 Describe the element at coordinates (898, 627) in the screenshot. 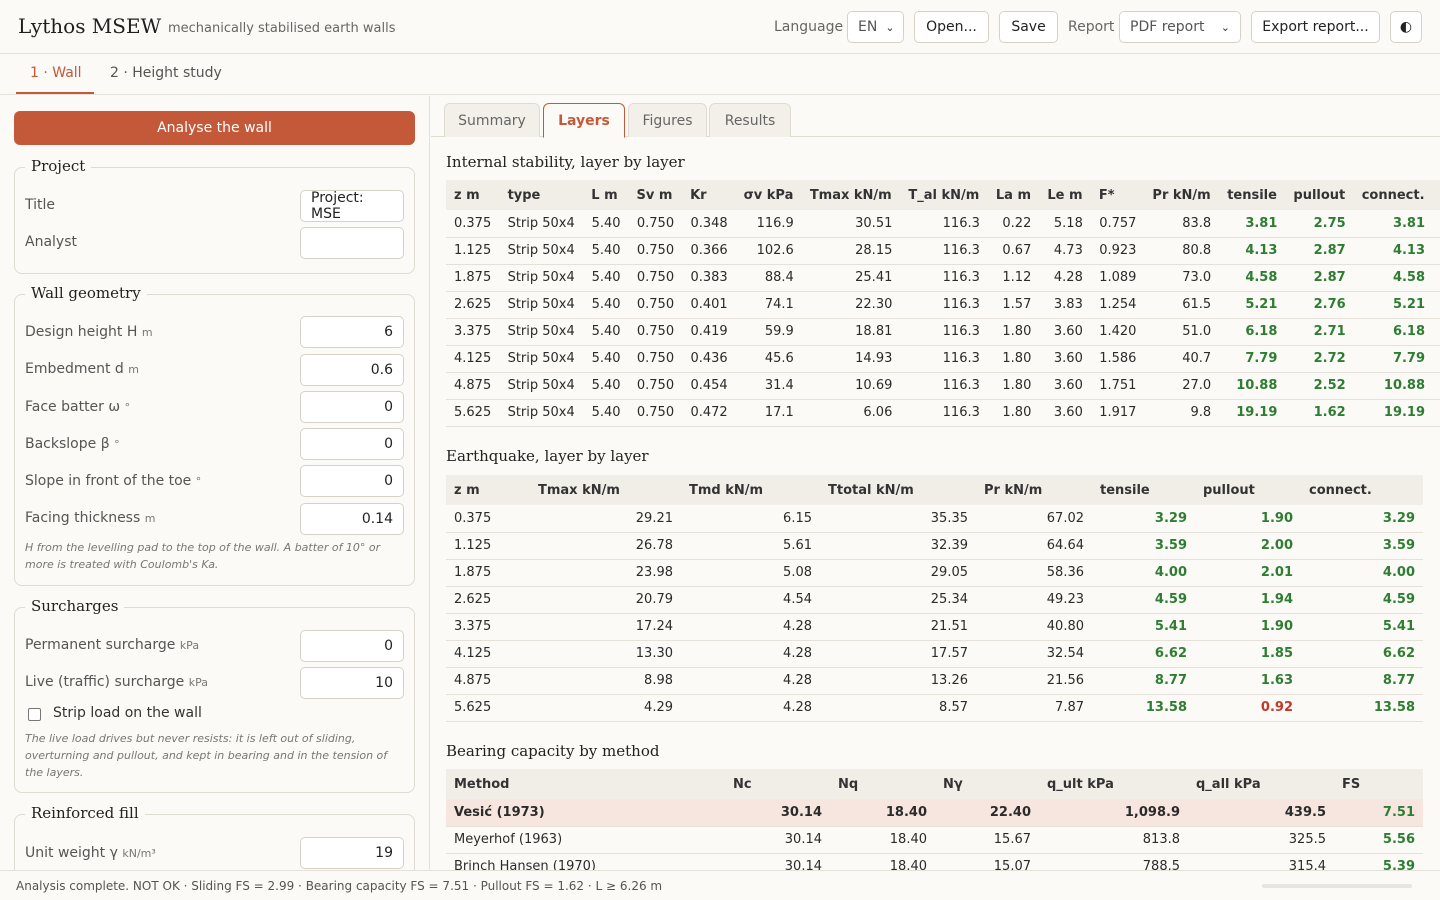

I see `table-cell: 21.51` at that location.